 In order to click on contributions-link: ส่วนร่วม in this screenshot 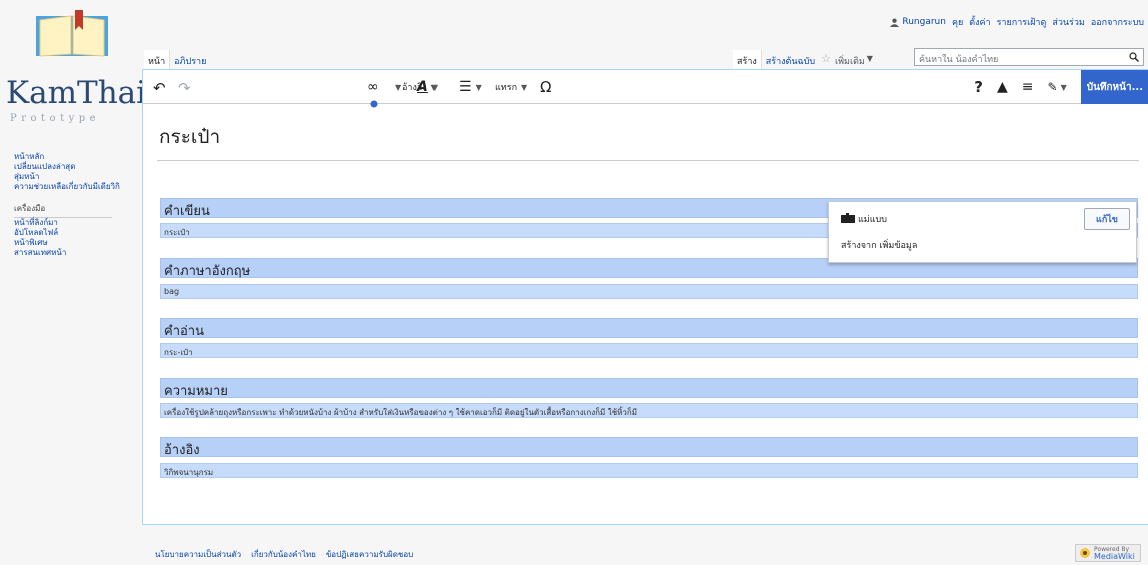, I will do `click(1068, 22)`.